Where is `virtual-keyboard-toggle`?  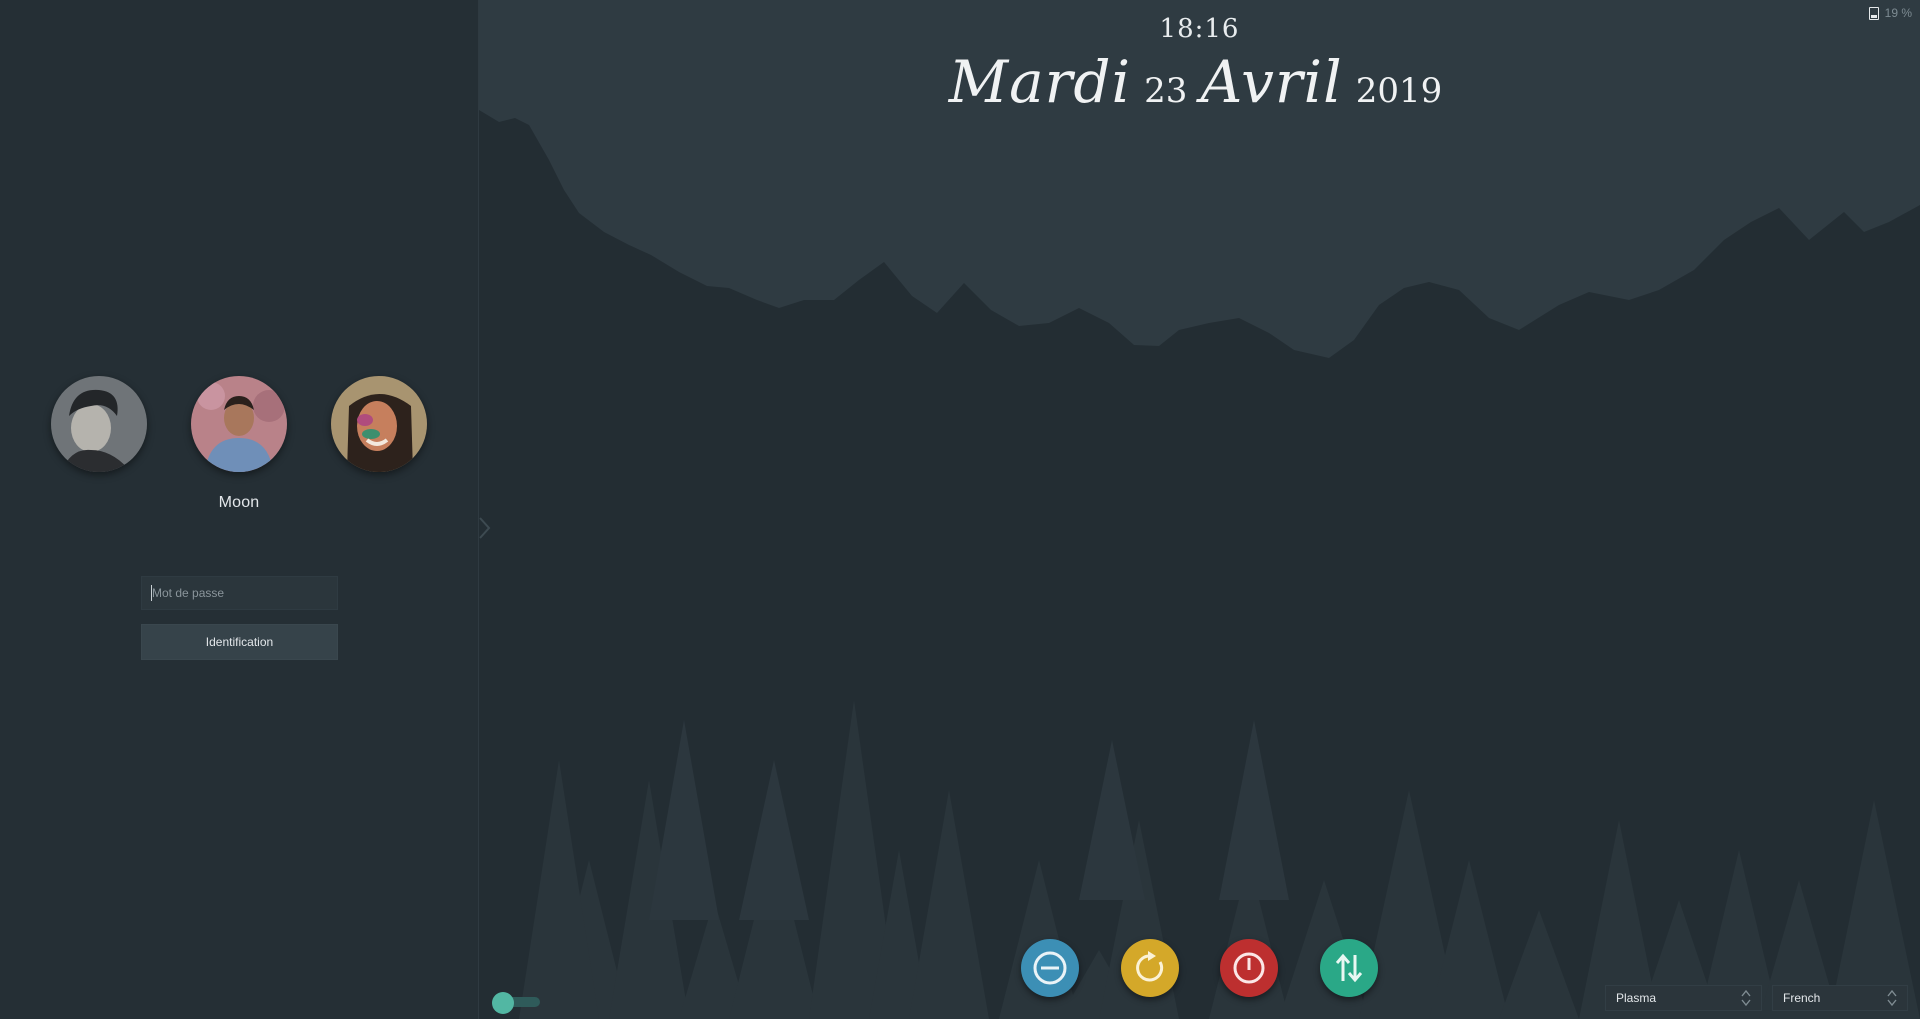
virtual-keyboard-toggle is located at coordinates (520, 1003).